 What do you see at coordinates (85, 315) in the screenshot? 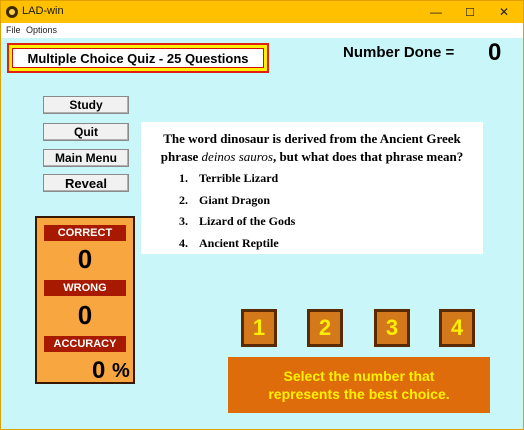
I see `wrong-value: 0` at bounding box center [85, 315].